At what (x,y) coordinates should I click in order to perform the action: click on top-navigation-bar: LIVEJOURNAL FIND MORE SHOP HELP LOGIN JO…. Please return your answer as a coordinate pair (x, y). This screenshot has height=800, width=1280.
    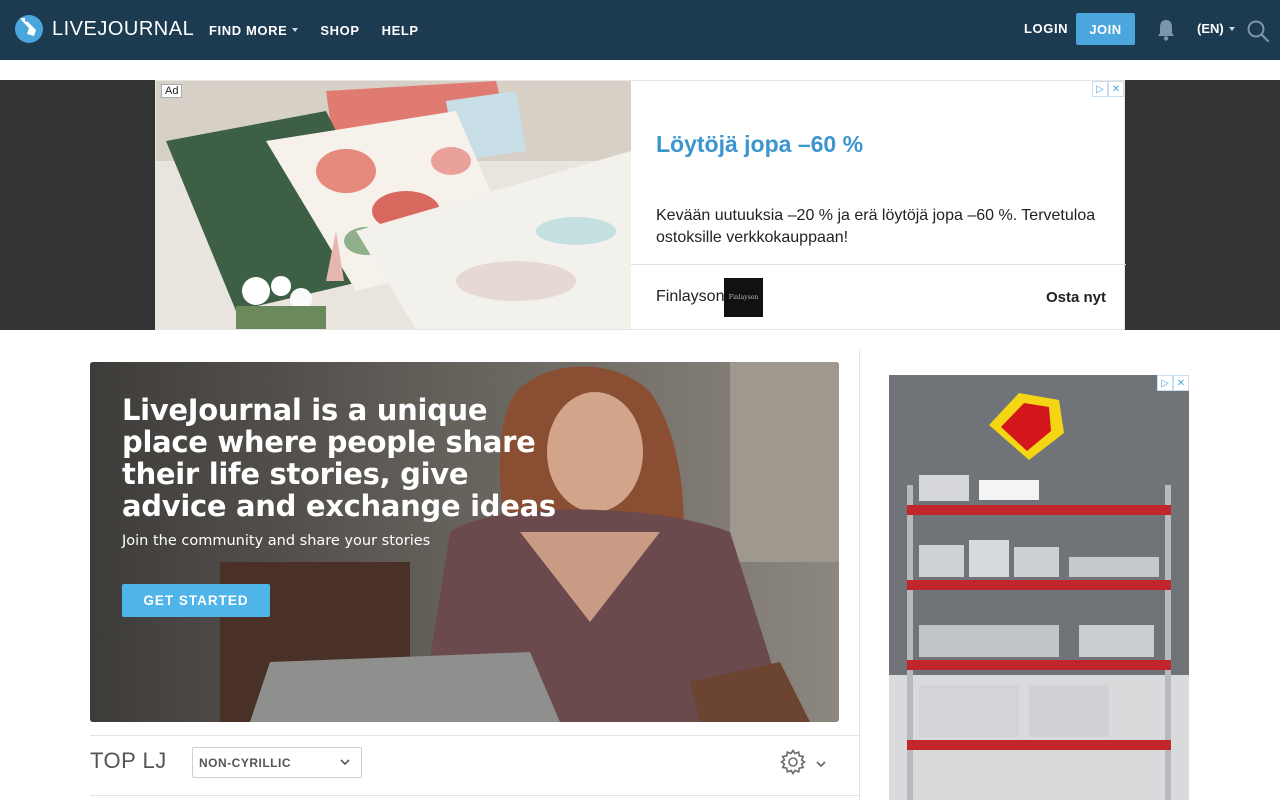
    Looking at the image, I should click on (640, 30).